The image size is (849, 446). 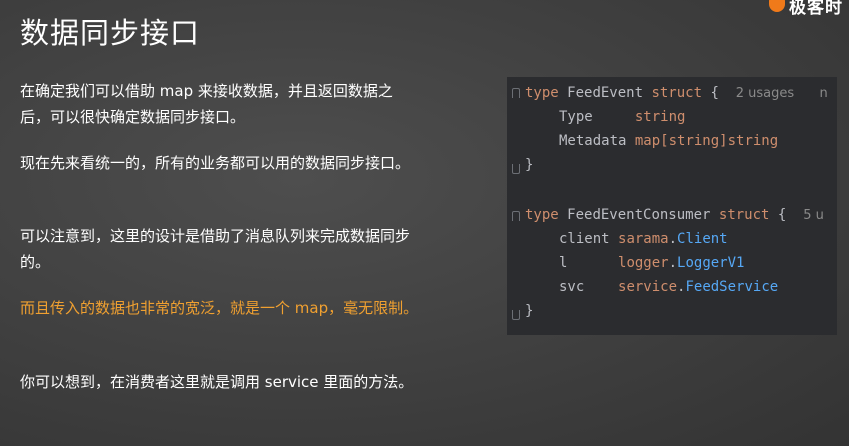 What do you see at coordinates (674, 215) in the screenshot?
I see `code-line-feedeventconsumer: type FeedEventConsumer struct { 5 u` at bounding box center [674, 215].